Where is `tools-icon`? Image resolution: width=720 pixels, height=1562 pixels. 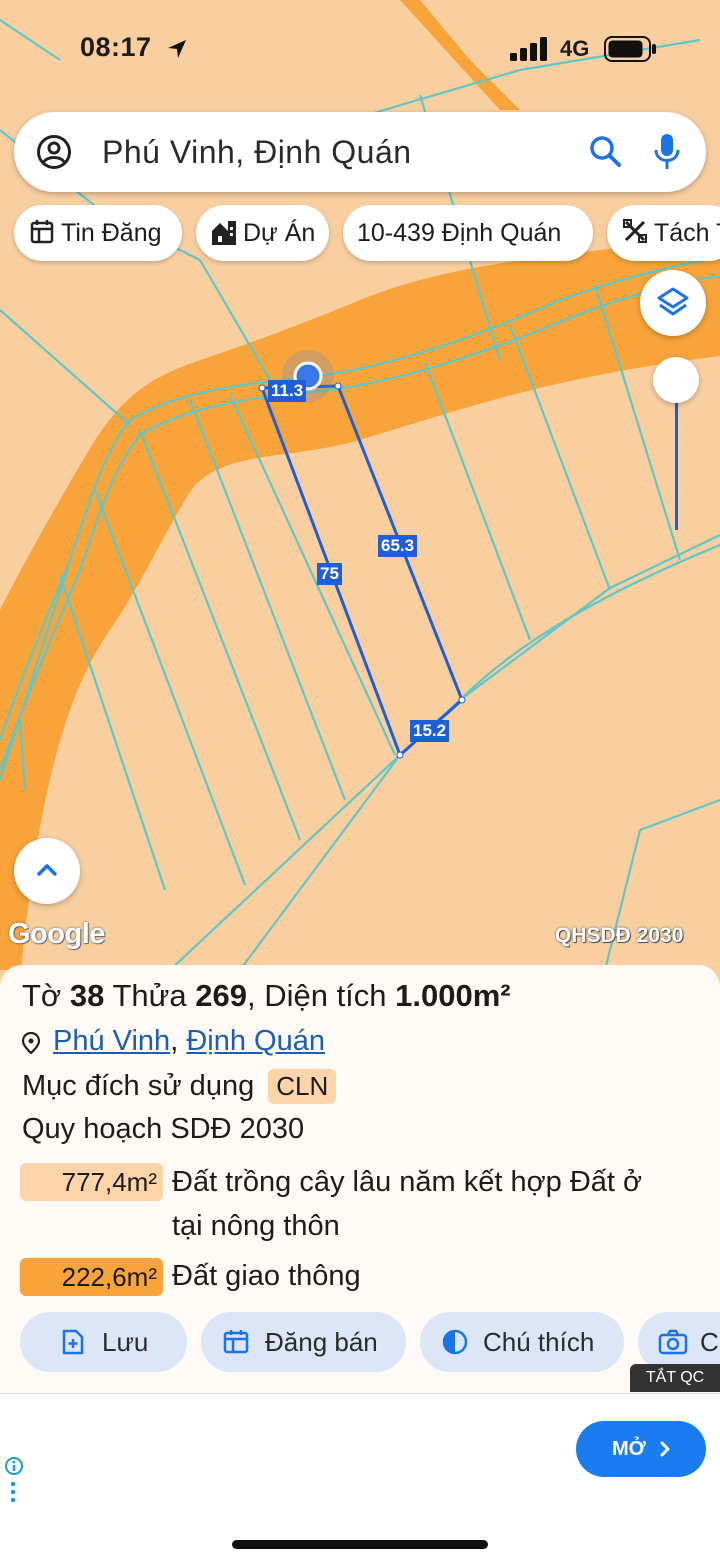
tools-icon is located at coordinates (635, 231).